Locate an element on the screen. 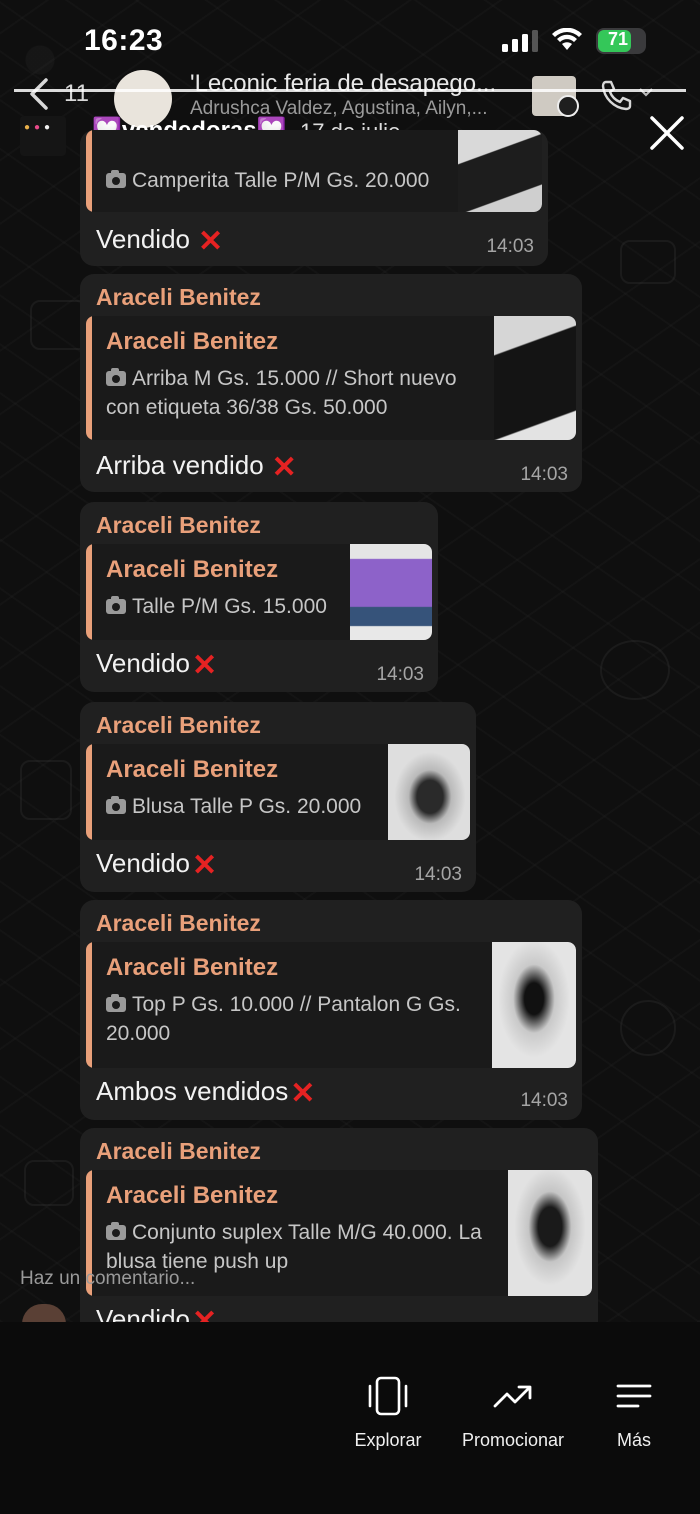 The height and width of the screenshot is (1514, 700). more-icon is located at coordinates (634, 1396).